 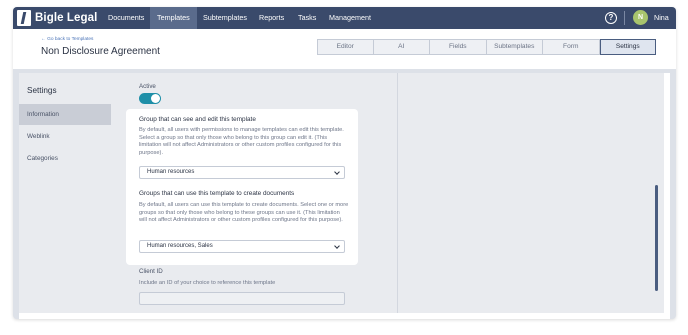 I want to click on active-label: Active, so click(x=147, y=86).